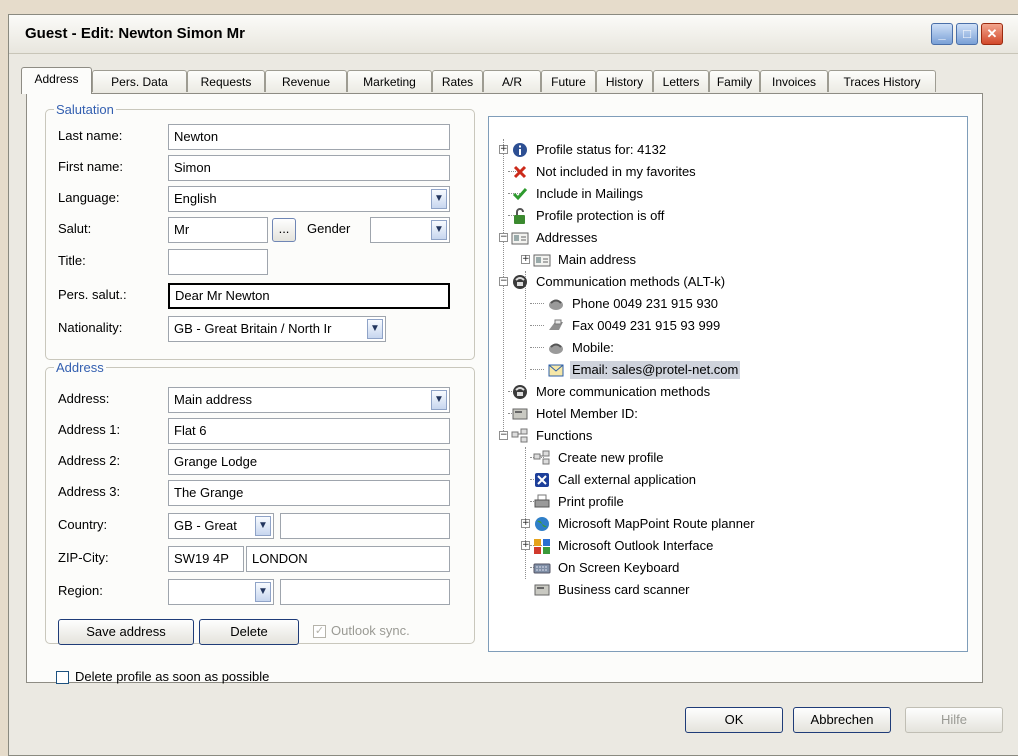  Describe the element at coordinates (954, 720) in the screenshot. I see `help-button: Hilfe` at that location.